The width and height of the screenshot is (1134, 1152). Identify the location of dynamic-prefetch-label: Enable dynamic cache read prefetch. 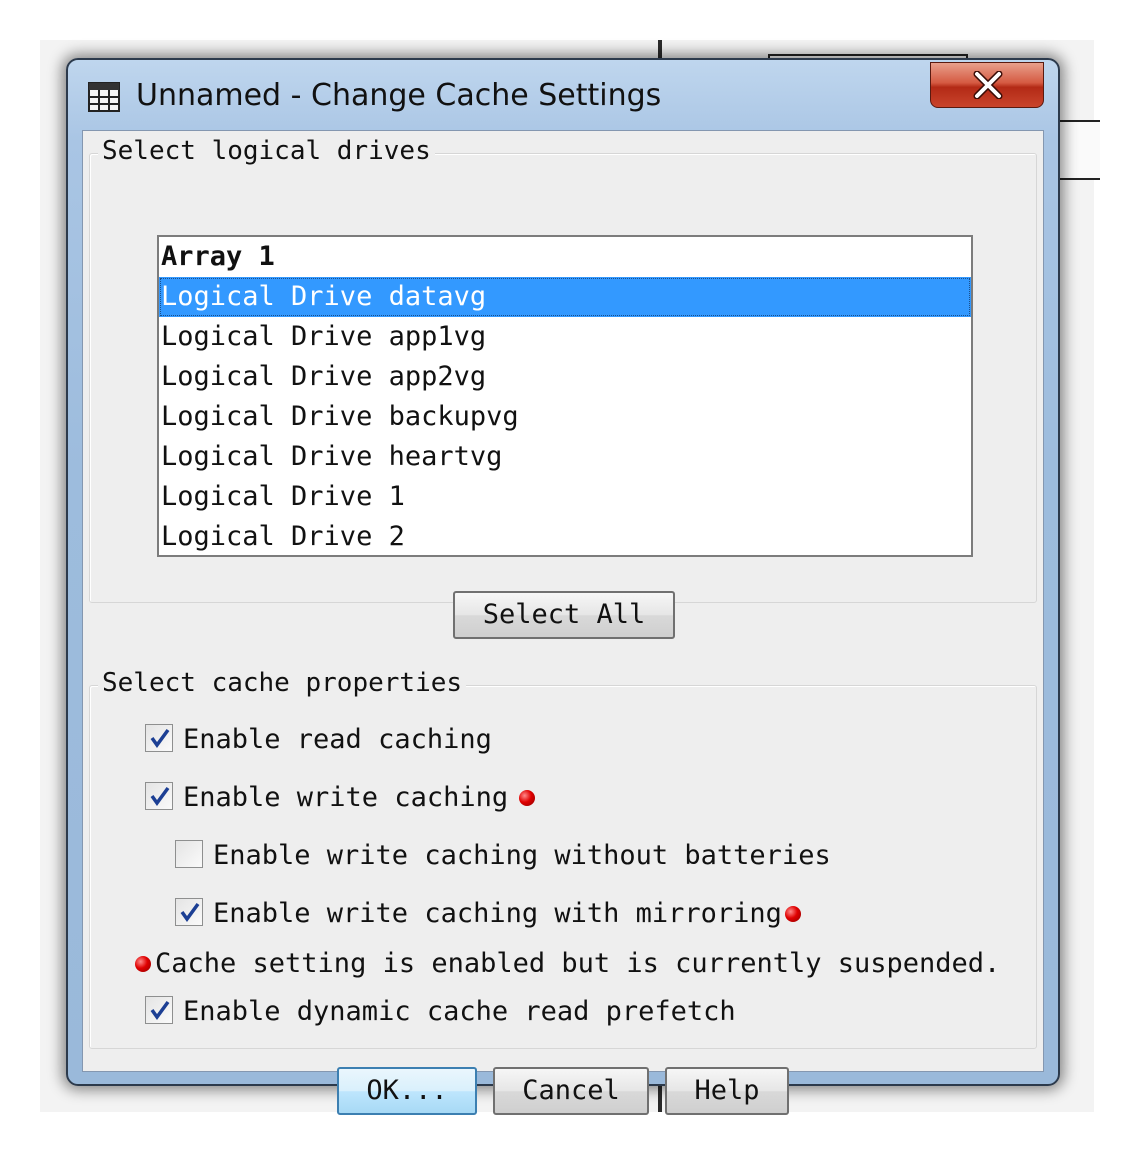
(459, 1011).